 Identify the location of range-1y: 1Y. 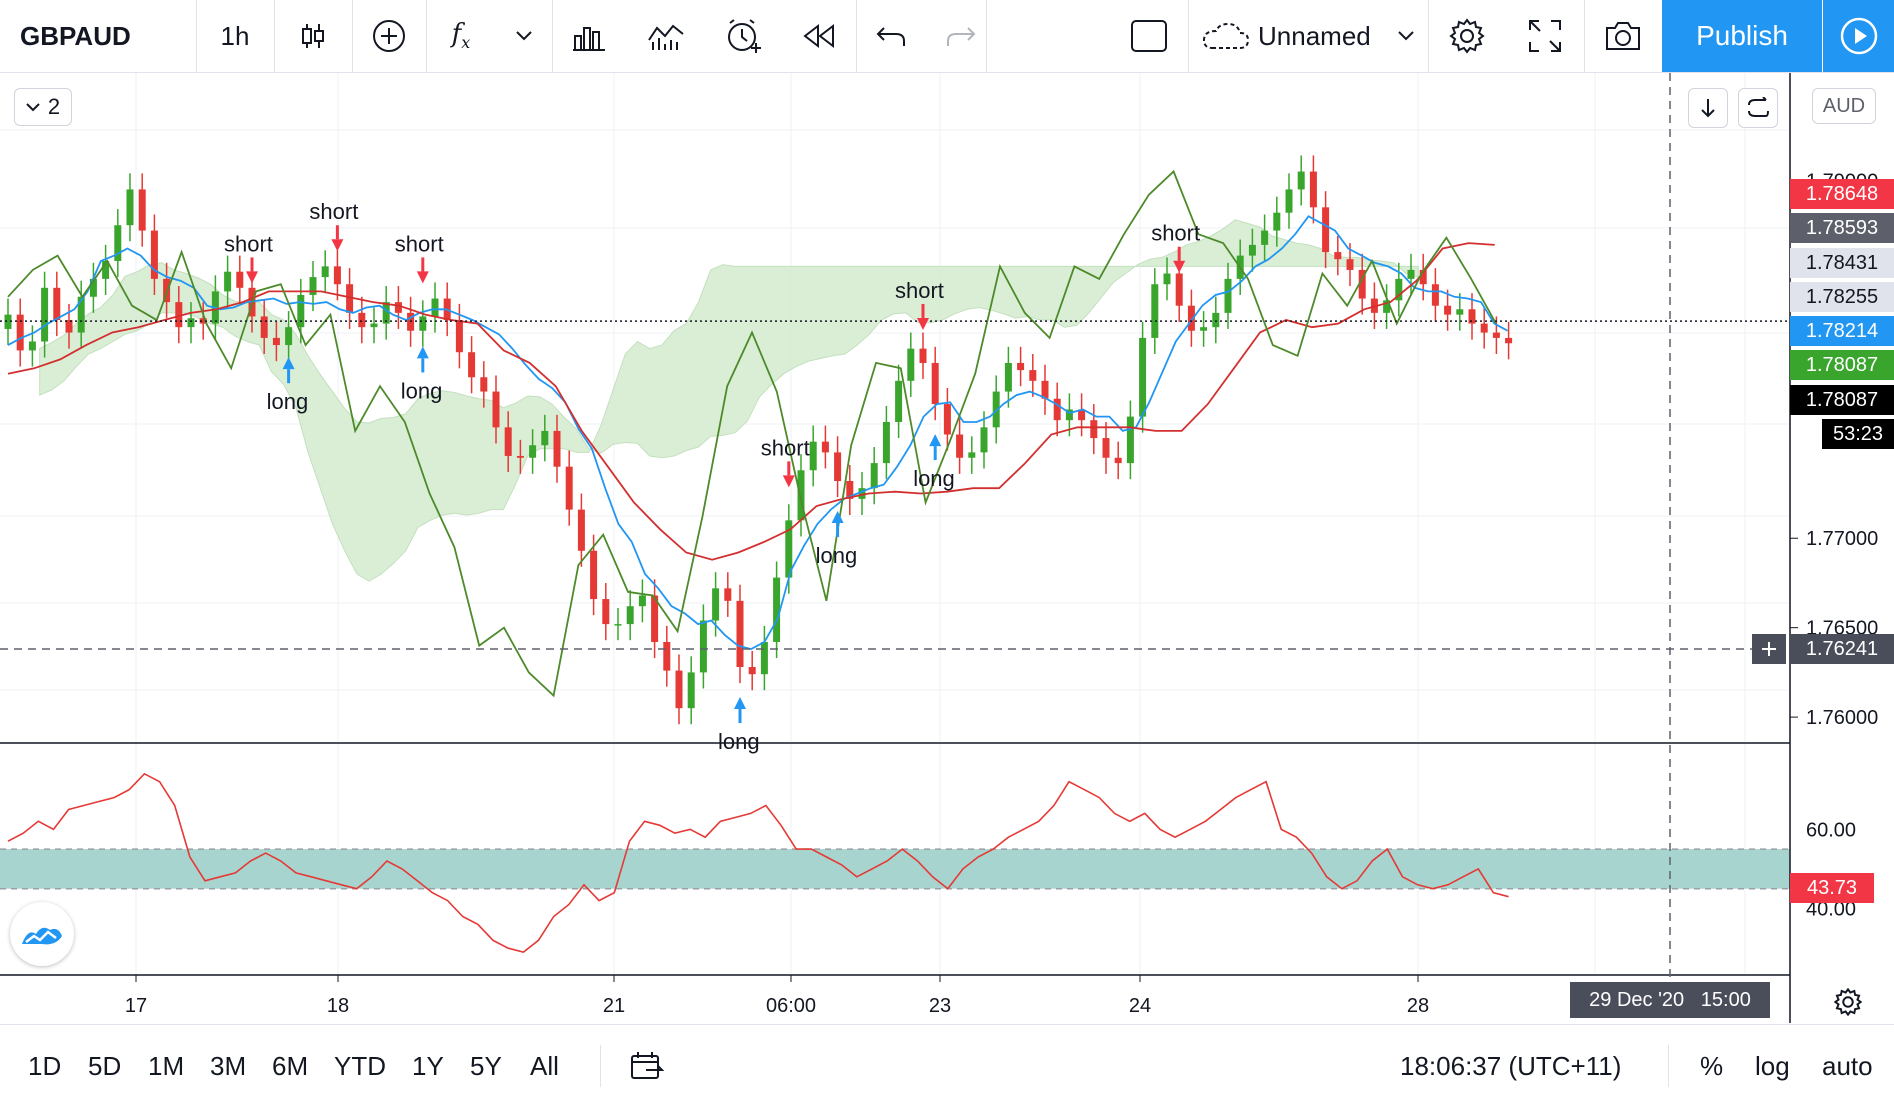
(428, 1066).